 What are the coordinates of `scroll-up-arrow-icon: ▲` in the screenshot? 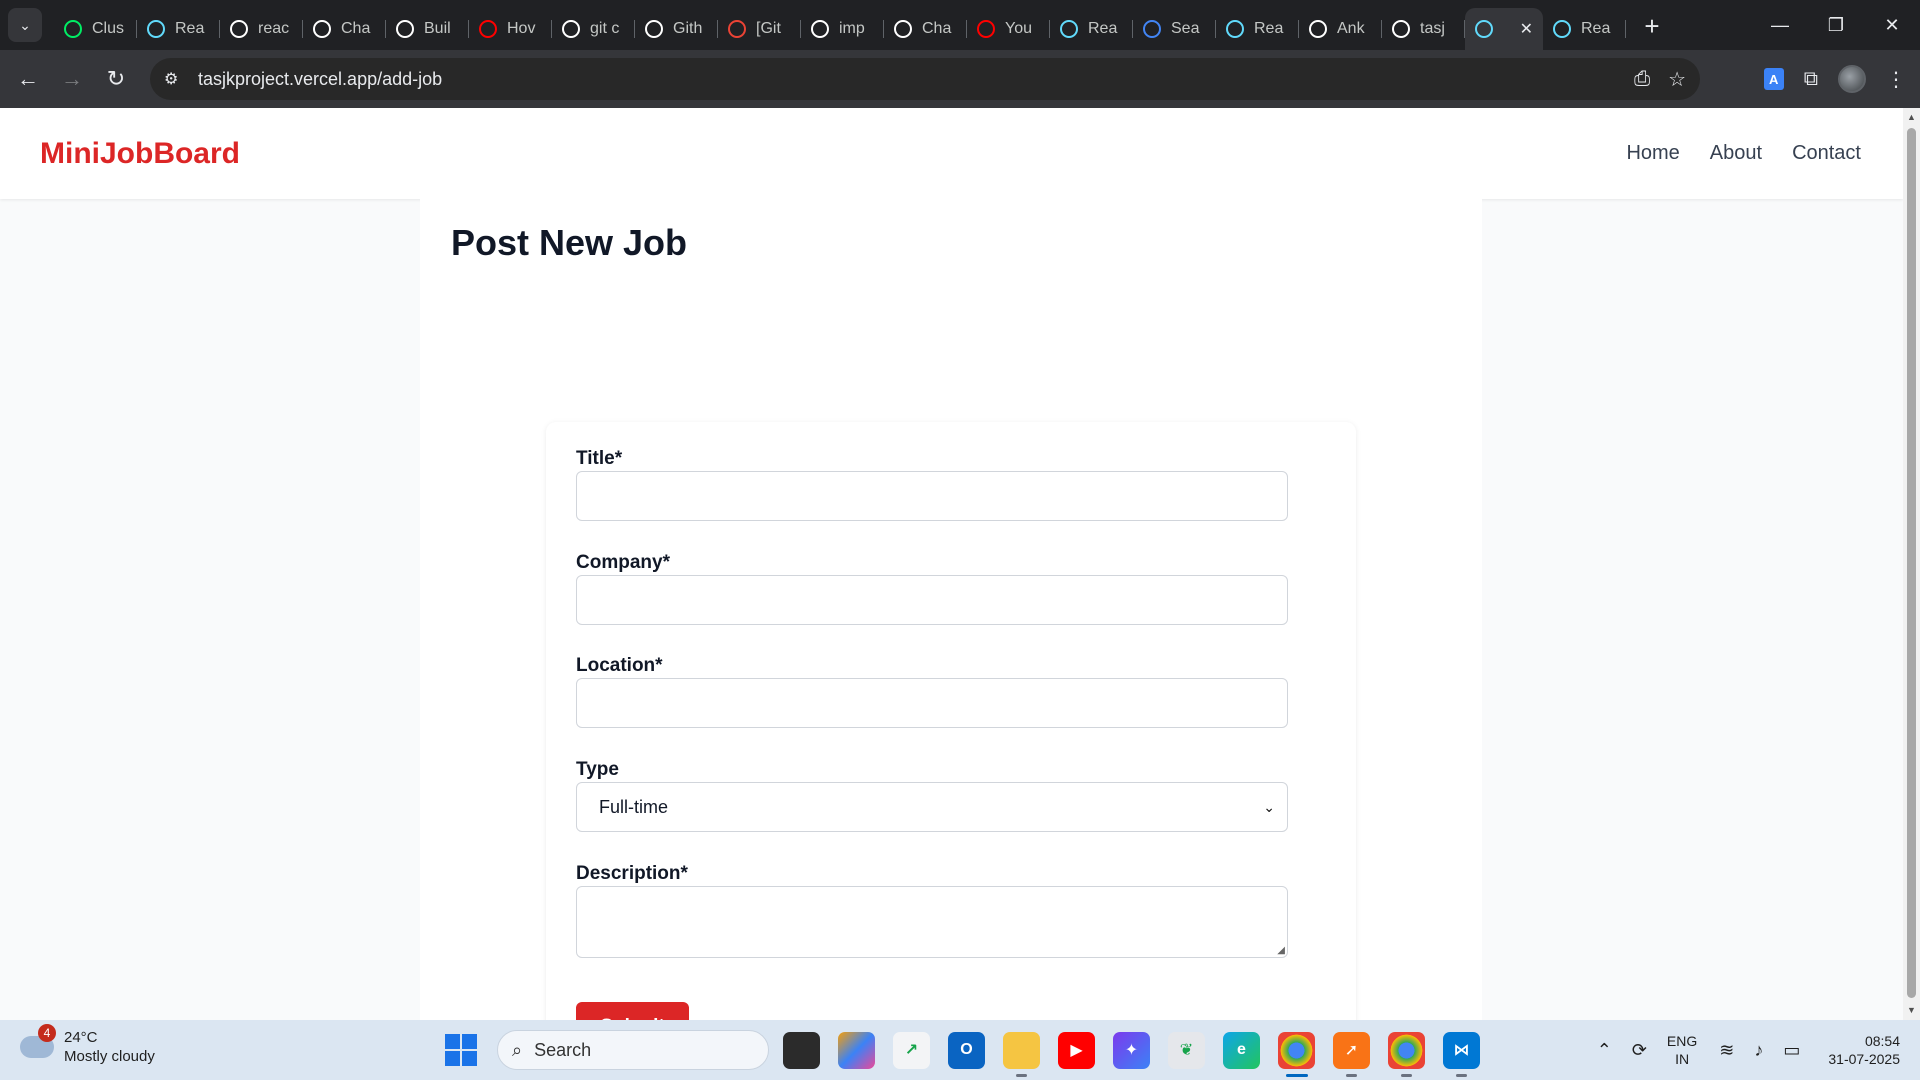 It's located at (1911, 117).